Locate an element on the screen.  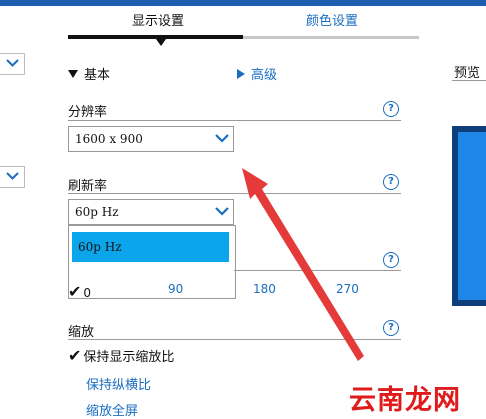
annotation-arrow is located at coordinates (303, 264).